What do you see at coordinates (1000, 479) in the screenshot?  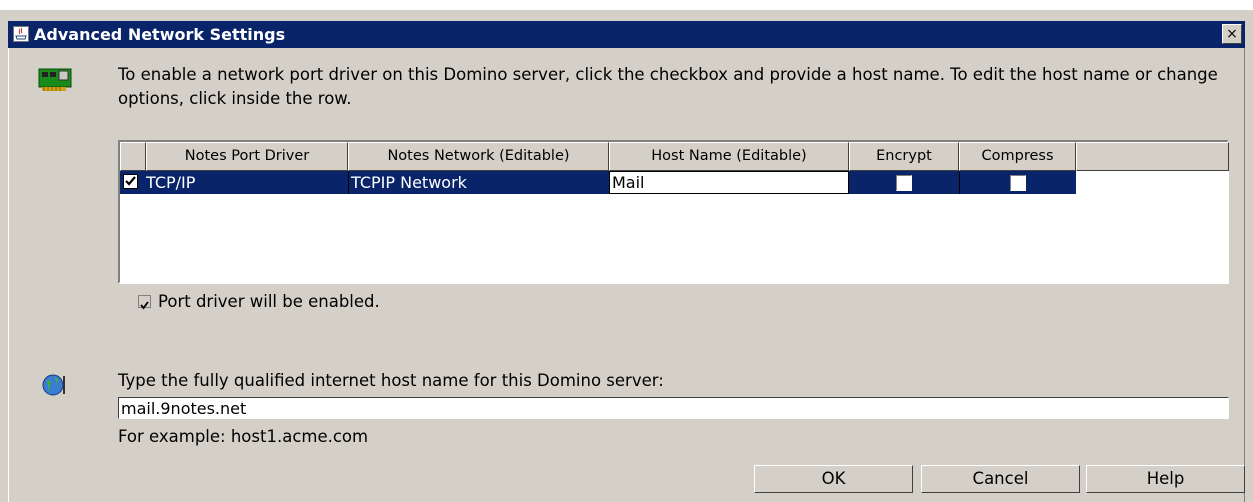 I see `cancel-button: Cancel` at bounding box center [1000, 479].